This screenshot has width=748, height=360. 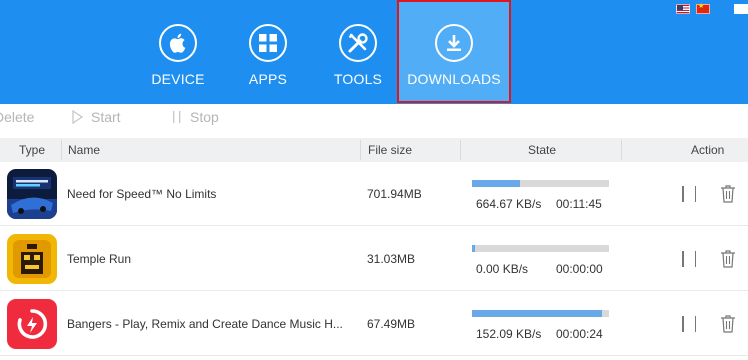 What do you see at coordinates (177, 117) in the screenshot?
I see `pause-icon` at bounding box center [177, 117].